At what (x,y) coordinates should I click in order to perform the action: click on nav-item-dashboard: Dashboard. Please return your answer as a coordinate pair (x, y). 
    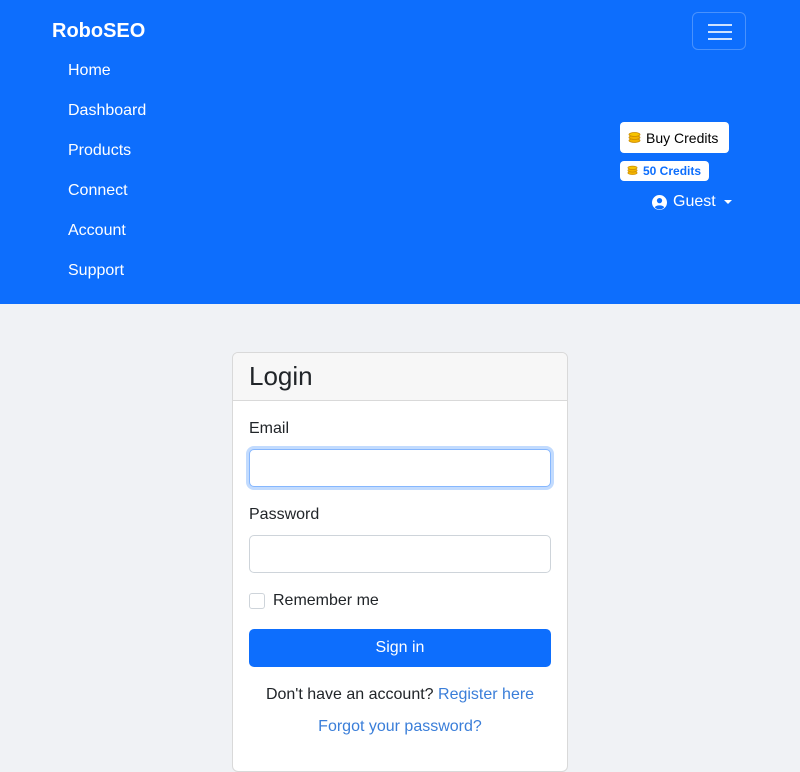
    Looking at the image, I should click on (107, 111).